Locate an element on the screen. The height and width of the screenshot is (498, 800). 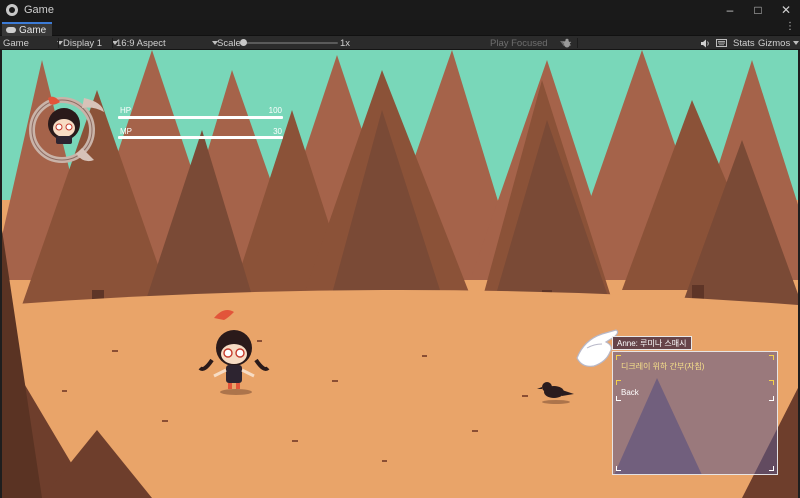
scale-slider-handle is located at coordinates (243, 42).